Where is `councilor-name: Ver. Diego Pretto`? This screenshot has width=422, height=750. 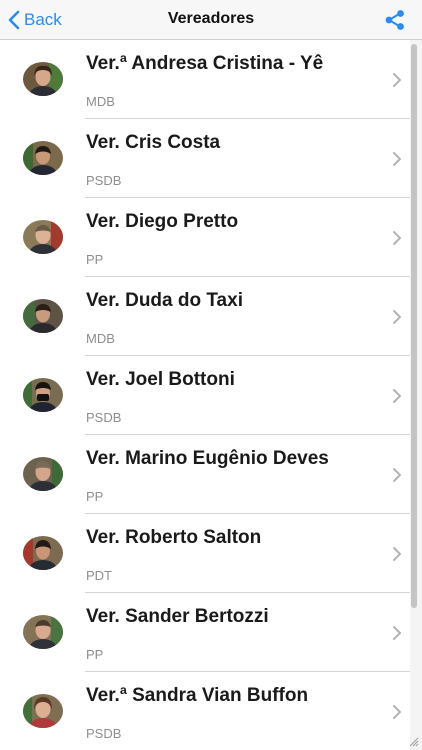 councilor-name: Ver. Diego Pretto is located at coordinates (162, 221).